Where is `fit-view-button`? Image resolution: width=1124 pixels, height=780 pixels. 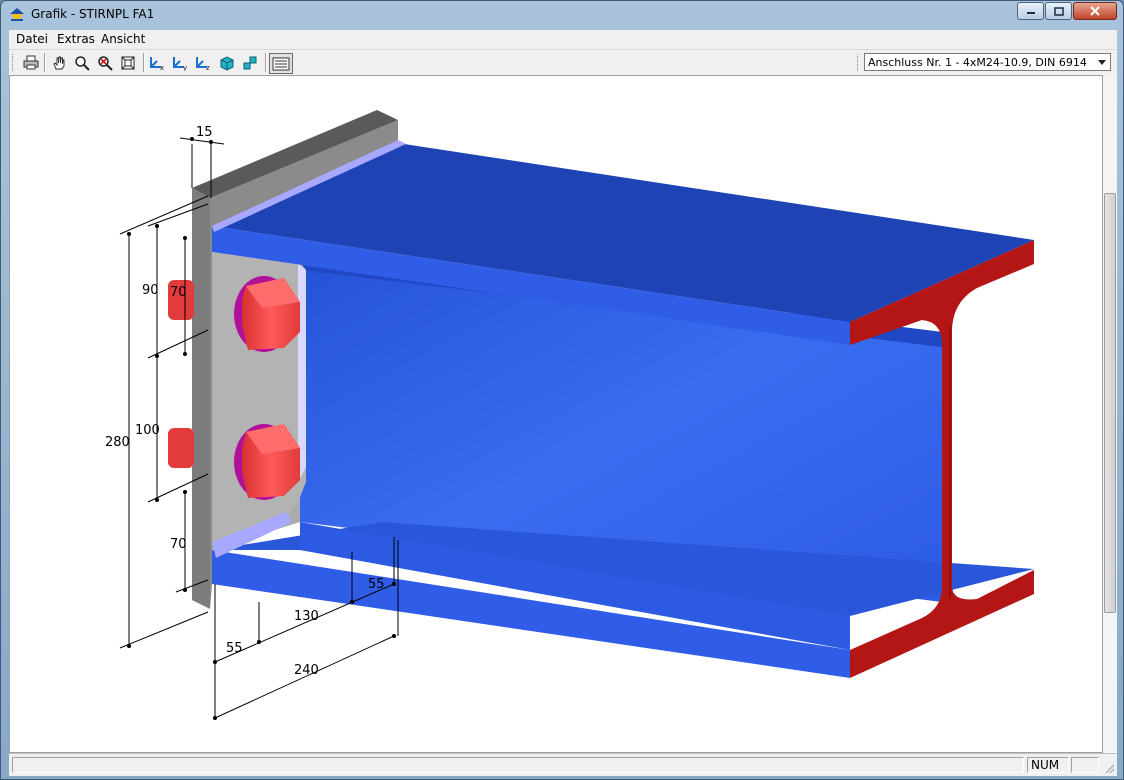
fit-view-button is located at coordinates (128, 62).